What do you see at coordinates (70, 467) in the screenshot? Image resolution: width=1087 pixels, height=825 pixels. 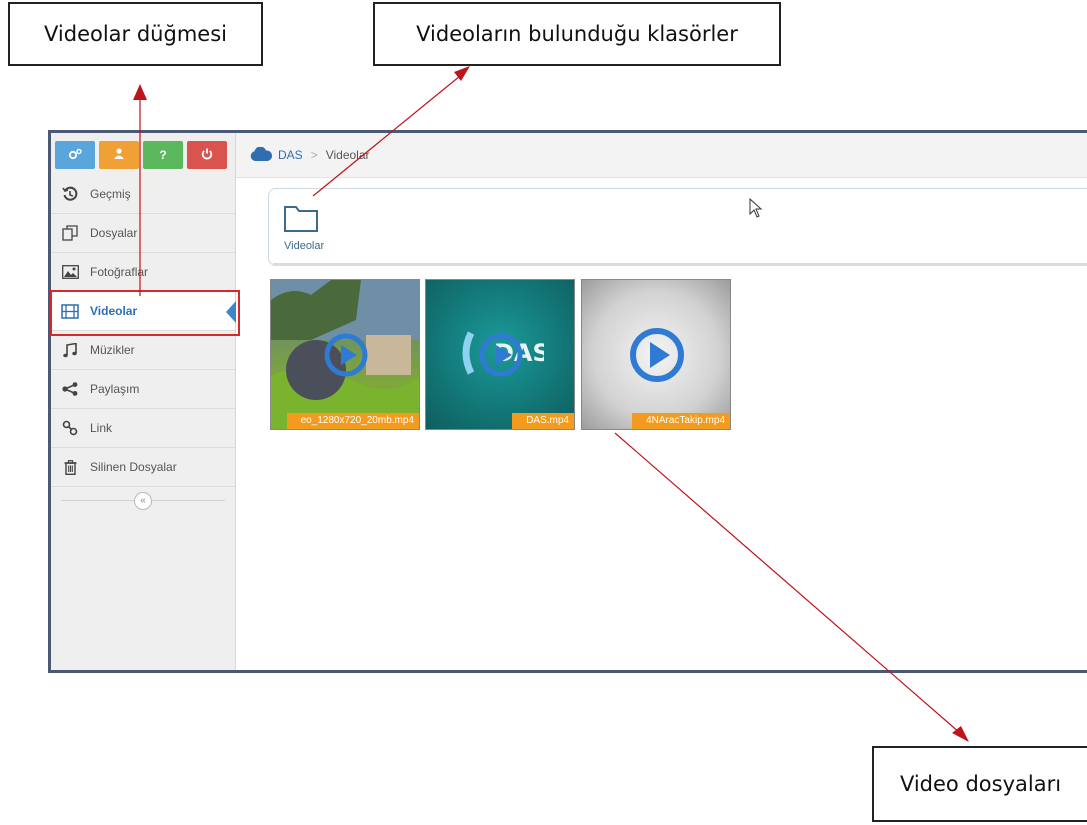 I see `trash-icon` at bounding box center [70, 467].